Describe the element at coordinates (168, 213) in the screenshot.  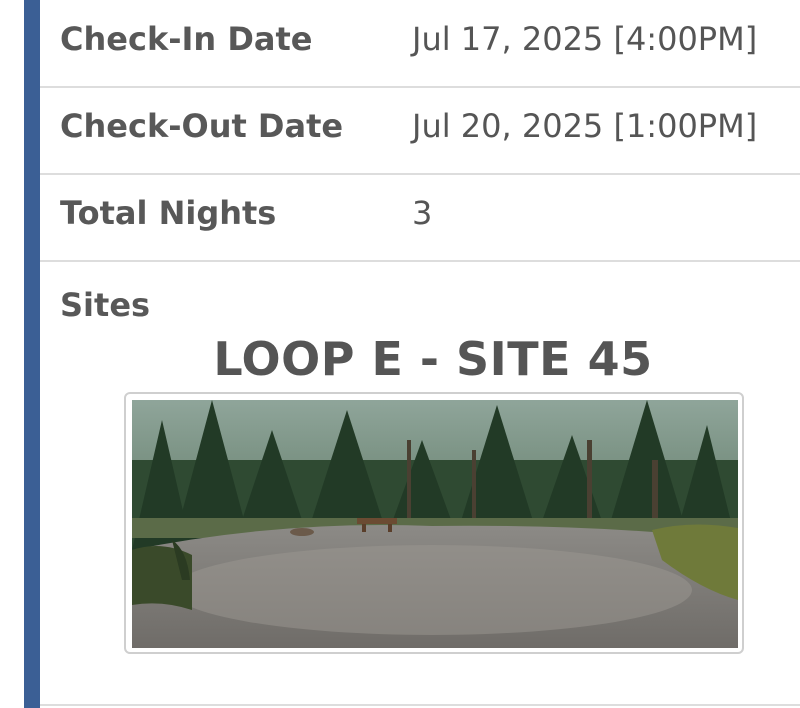
I see `total-nights-label: Total Nights` at that location.